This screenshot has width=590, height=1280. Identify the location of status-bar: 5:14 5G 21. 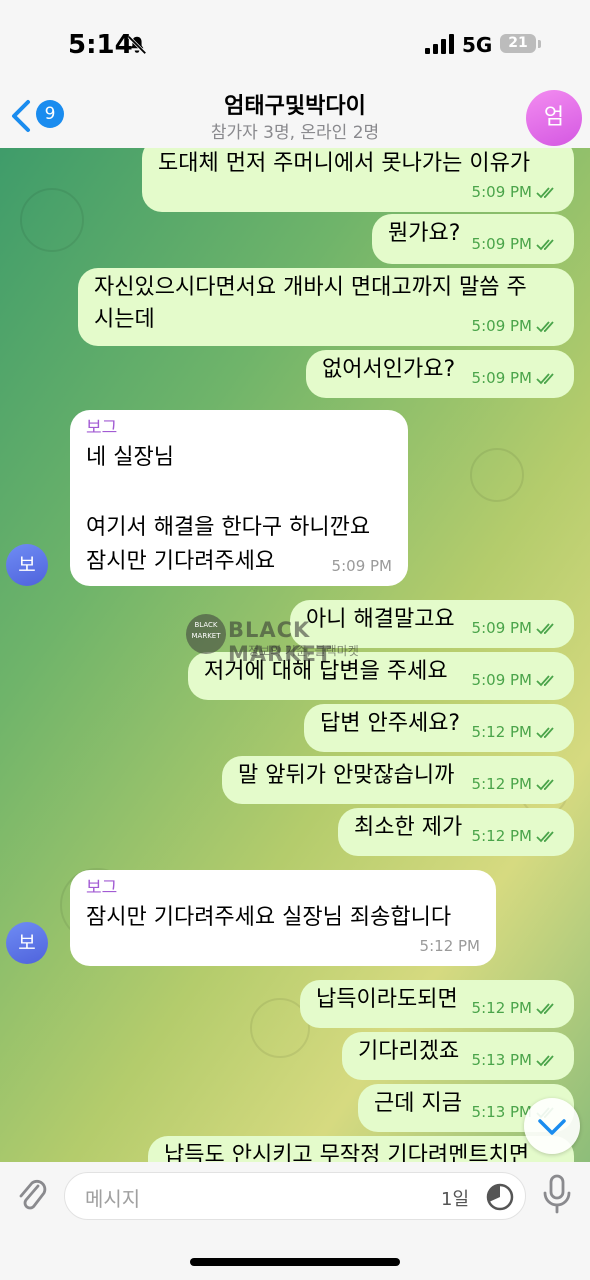
(295, 43).